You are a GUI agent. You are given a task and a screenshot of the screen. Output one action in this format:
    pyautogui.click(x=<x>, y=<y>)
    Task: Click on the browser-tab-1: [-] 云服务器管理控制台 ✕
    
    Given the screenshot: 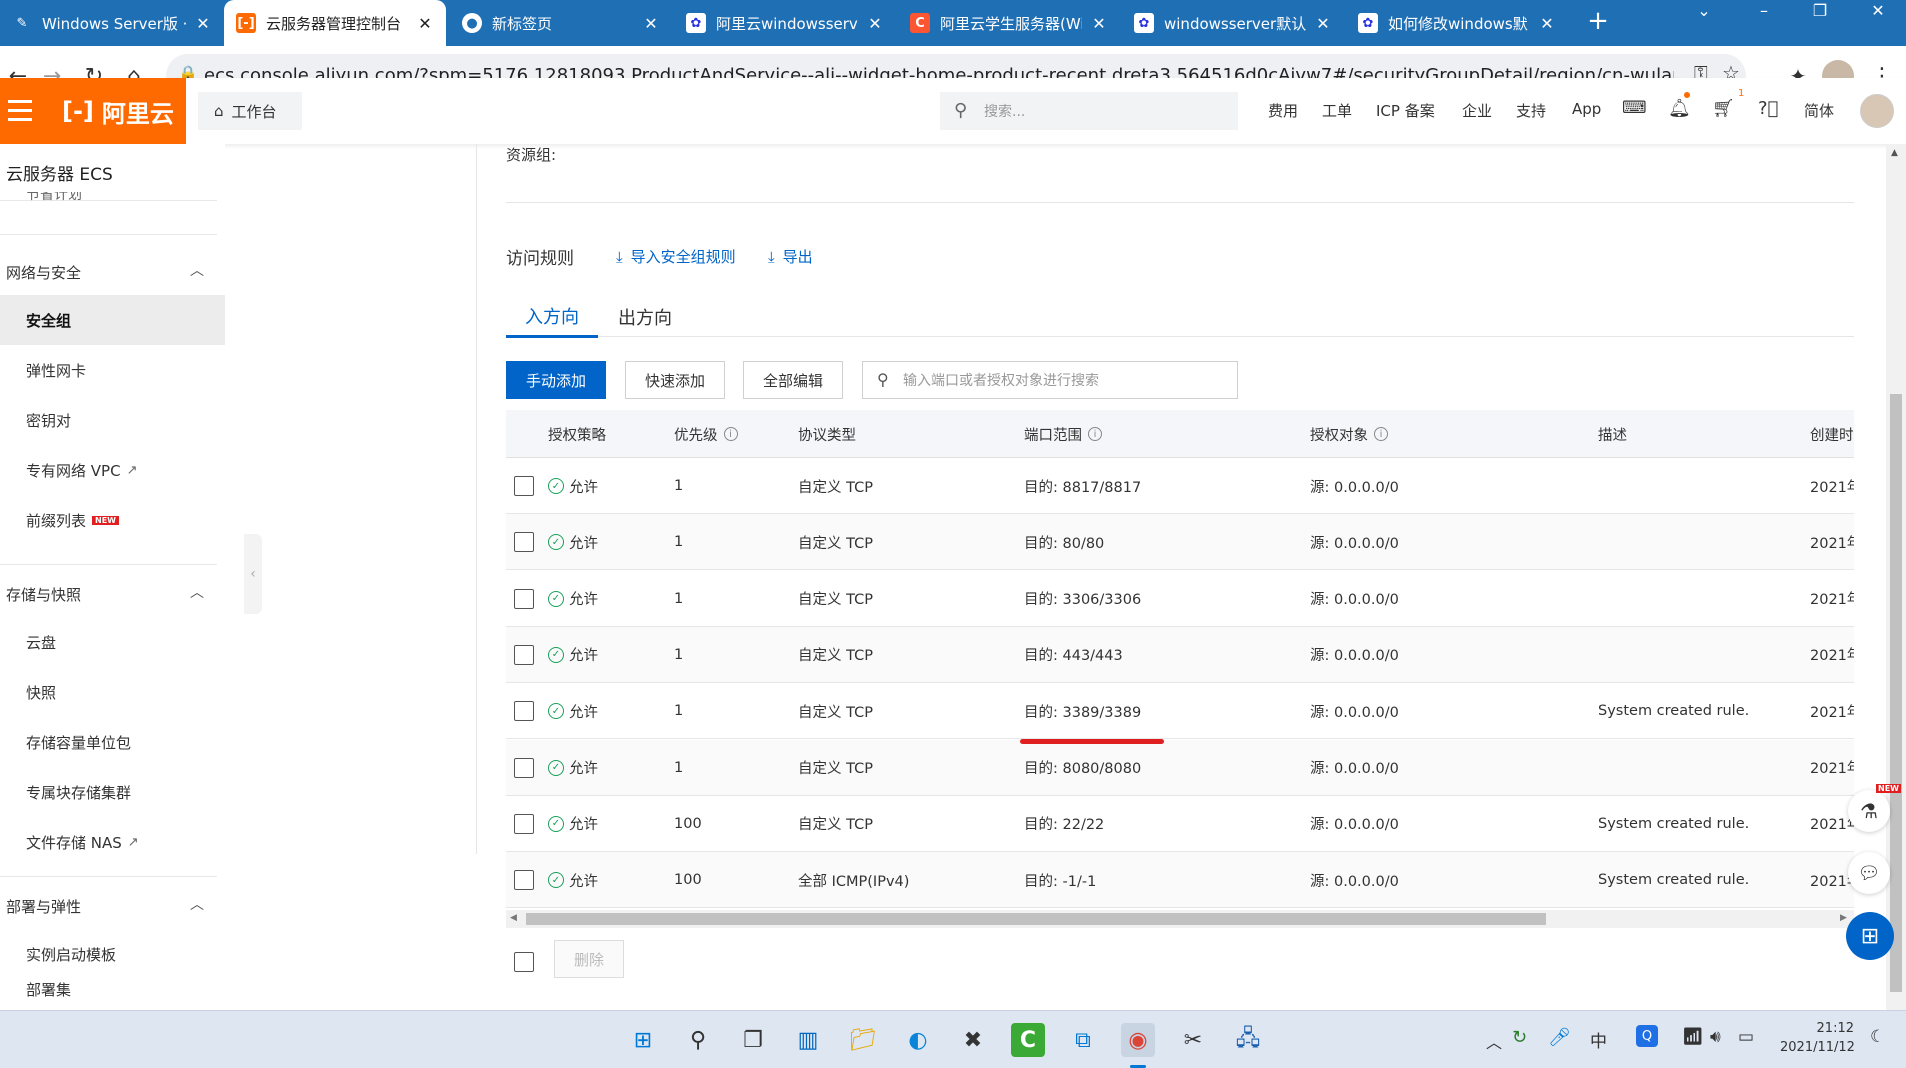 What is the action you would take?
    pyautogui.click(x=335, y=23)
    